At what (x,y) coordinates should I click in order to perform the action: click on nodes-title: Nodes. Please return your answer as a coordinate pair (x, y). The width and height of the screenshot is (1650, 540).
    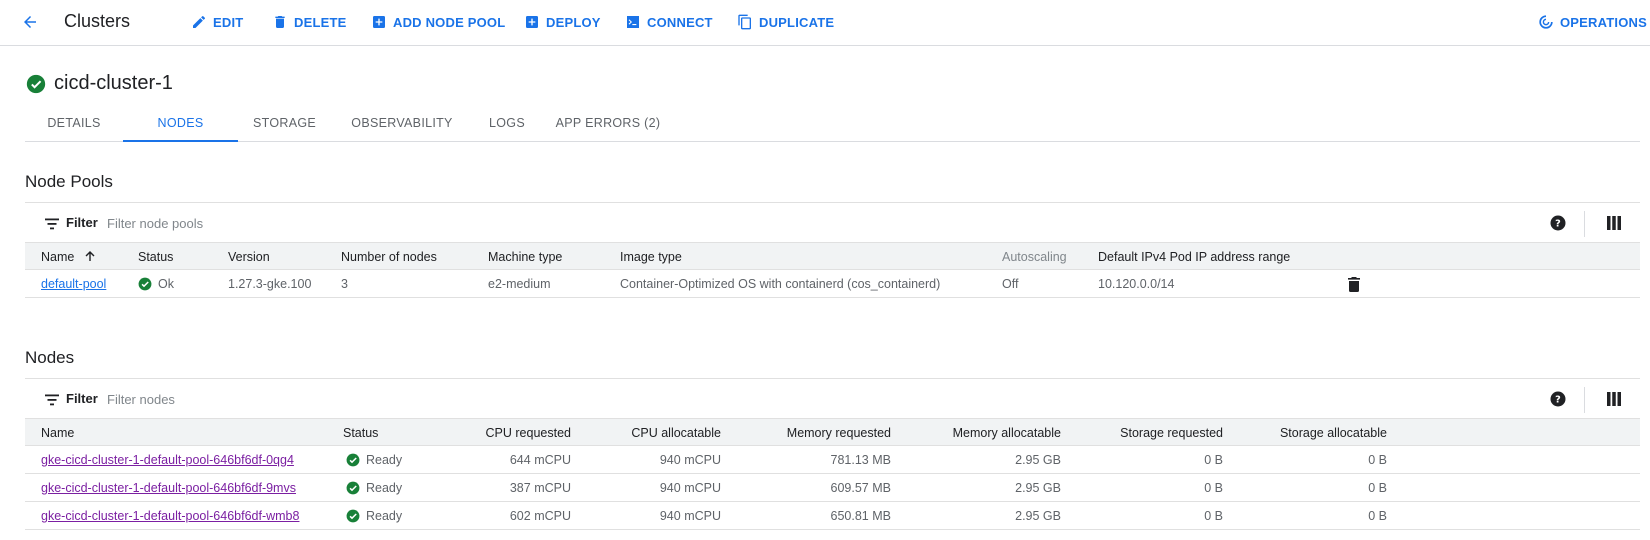
    Looking at the image, I should click on (50, 357).